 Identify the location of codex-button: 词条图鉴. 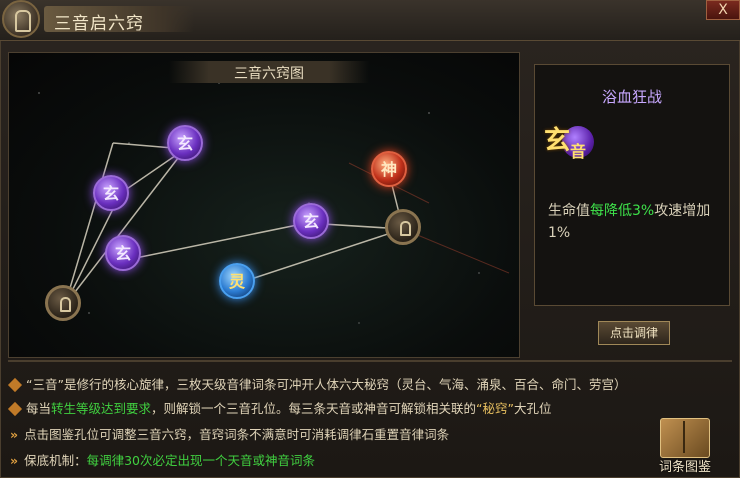
(685, 447).